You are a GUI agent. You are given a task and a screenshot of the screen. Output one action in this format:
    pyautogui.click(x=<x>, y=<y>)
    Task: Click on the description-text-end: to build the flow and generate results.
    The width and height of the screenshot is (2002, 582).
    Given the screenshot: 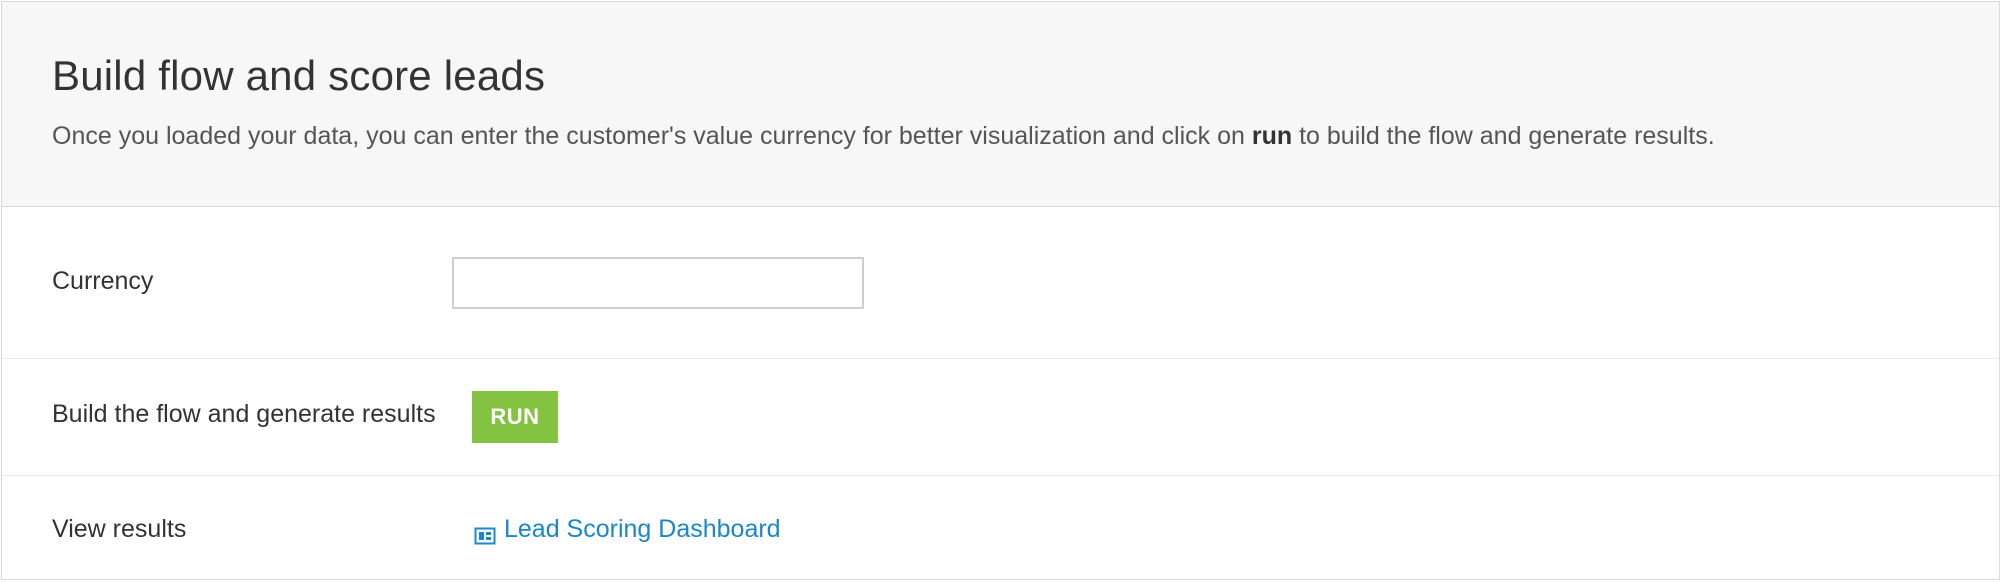 What is the action you would take?
    pyautogui.click(x=1503, y=136)
    